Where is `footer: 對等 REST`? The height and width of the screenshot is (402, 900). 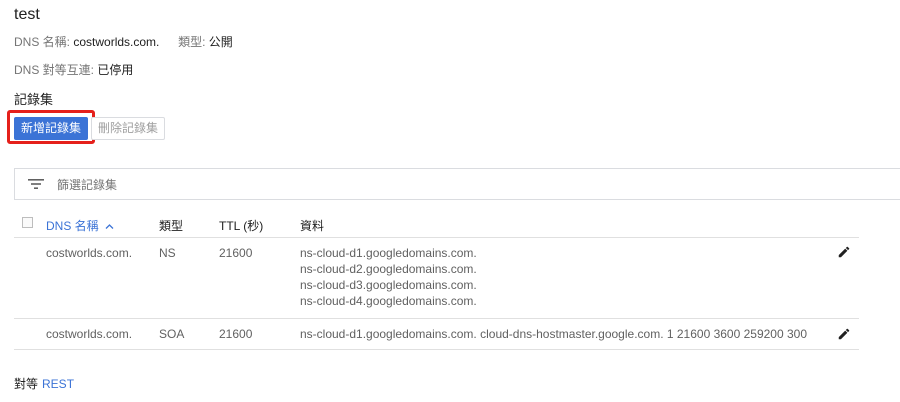 footer: 對等 REST is located at coordinates (44, 383).